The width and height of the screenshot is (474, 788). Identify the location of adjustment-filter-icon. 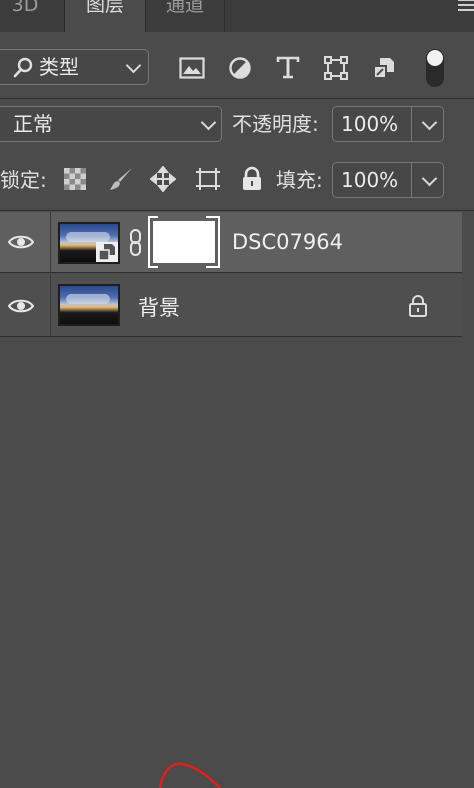
(240, 68).